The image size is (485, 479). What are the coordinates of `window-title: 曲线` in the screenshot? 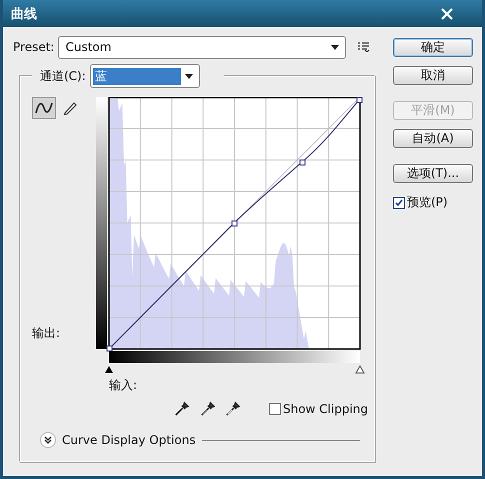 It's located at (24, 14).